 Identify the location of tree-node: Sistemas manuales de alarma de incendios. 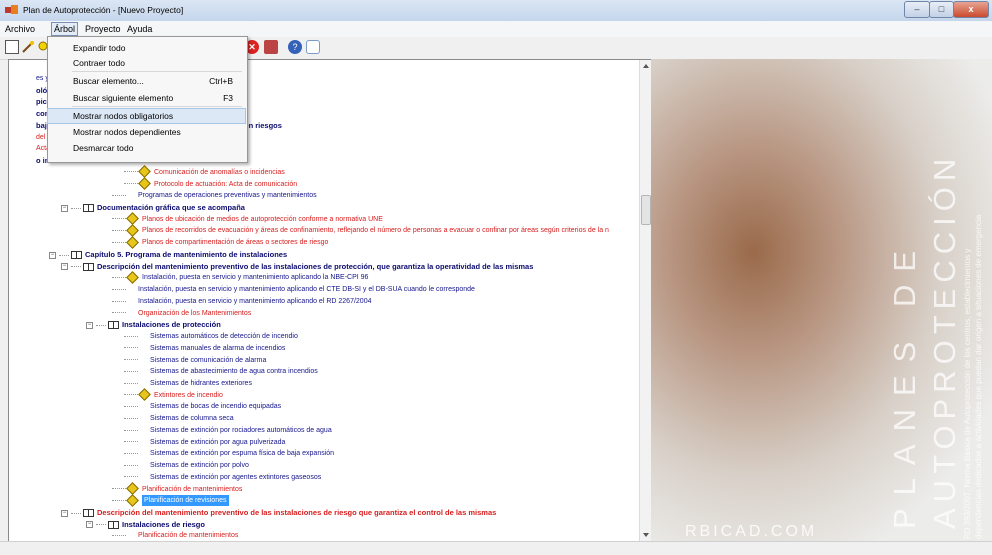
(204, 348).